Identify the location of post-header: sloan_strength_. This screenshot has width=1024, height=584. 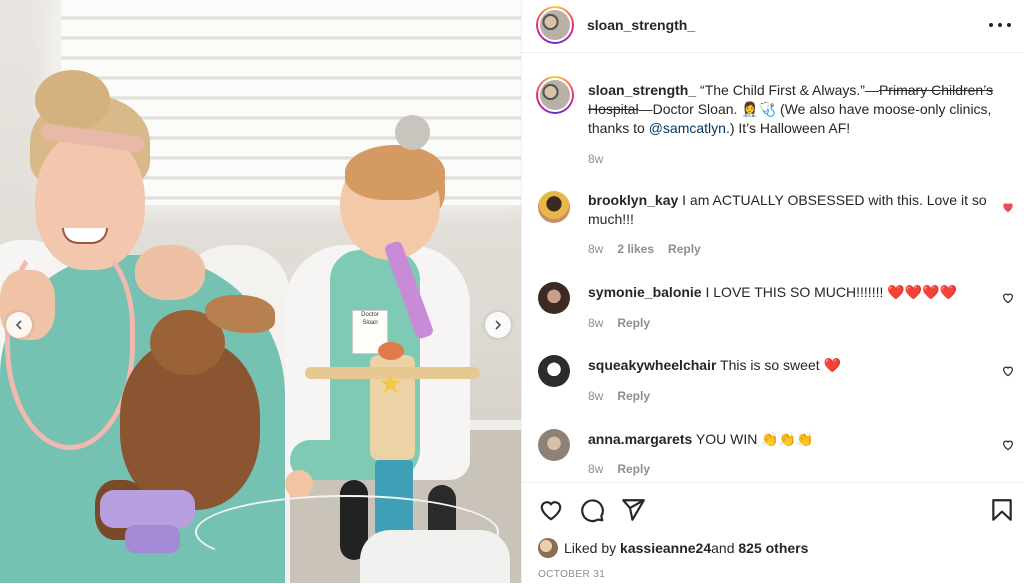
(773, 26).